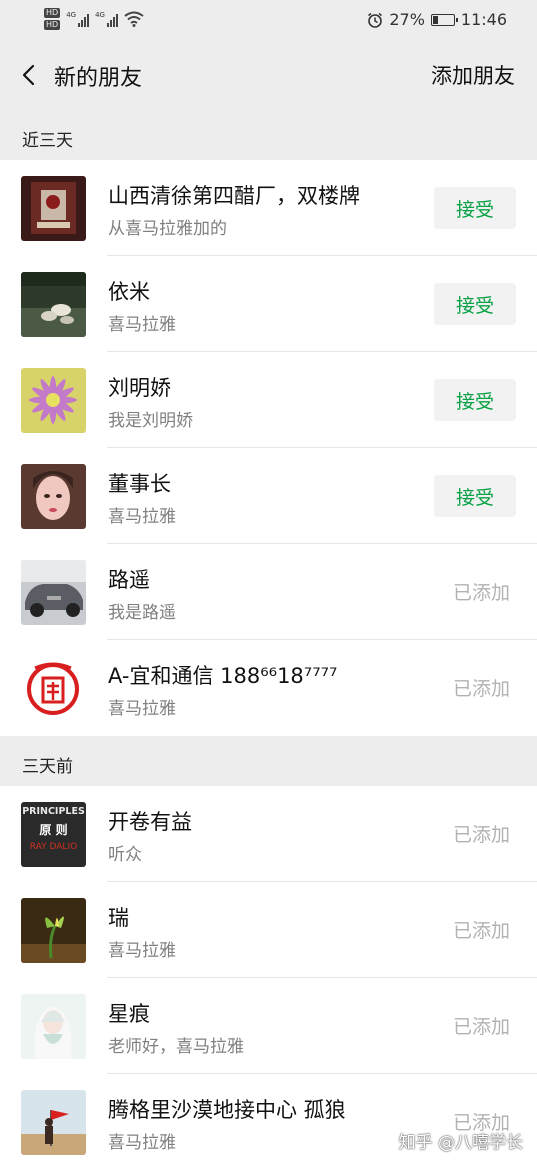  What do you see at coordinates (98, 78) in the screenshot?
I see `page-title: 新的朋友` at bounding box center [98, 78].